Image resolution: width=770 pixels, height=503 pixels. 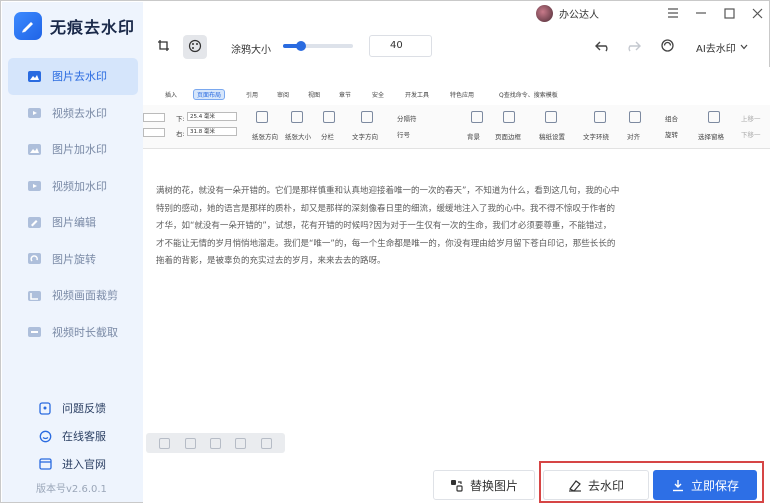 I want to click on close-icon, so click(x=757, y=13).